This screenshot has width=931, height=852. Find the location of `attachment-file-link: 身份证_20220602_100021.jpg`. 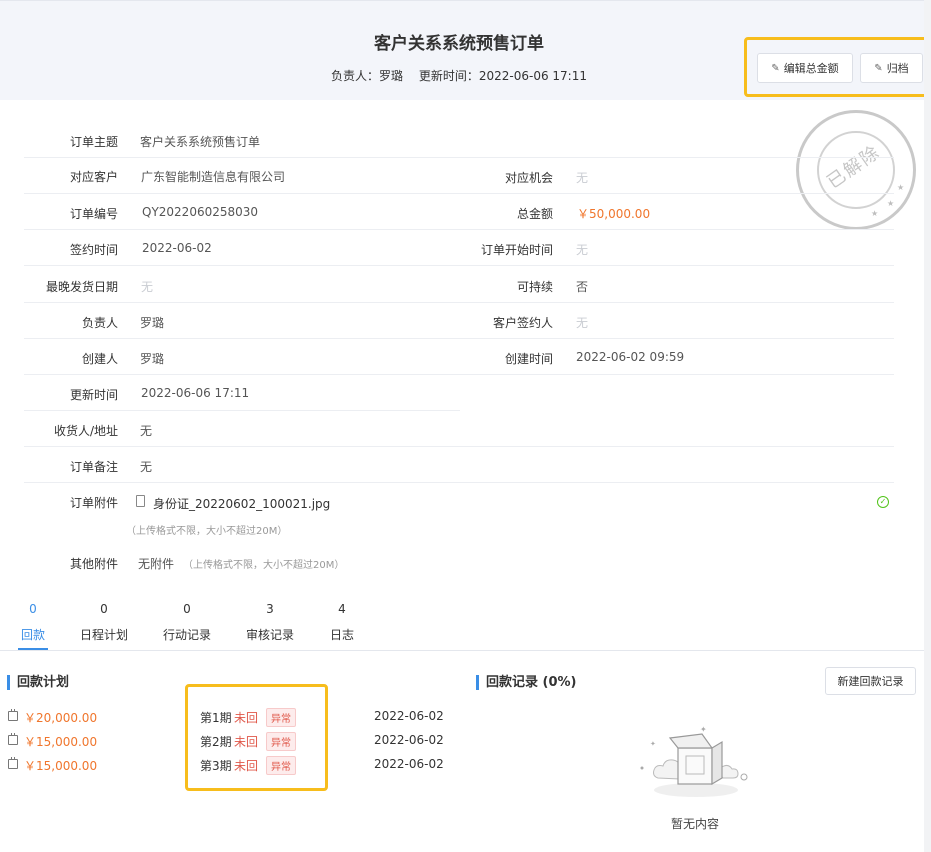

attachment-file-link: 身份证_20220602_100021.jpg is located at coordinates (241, 503).